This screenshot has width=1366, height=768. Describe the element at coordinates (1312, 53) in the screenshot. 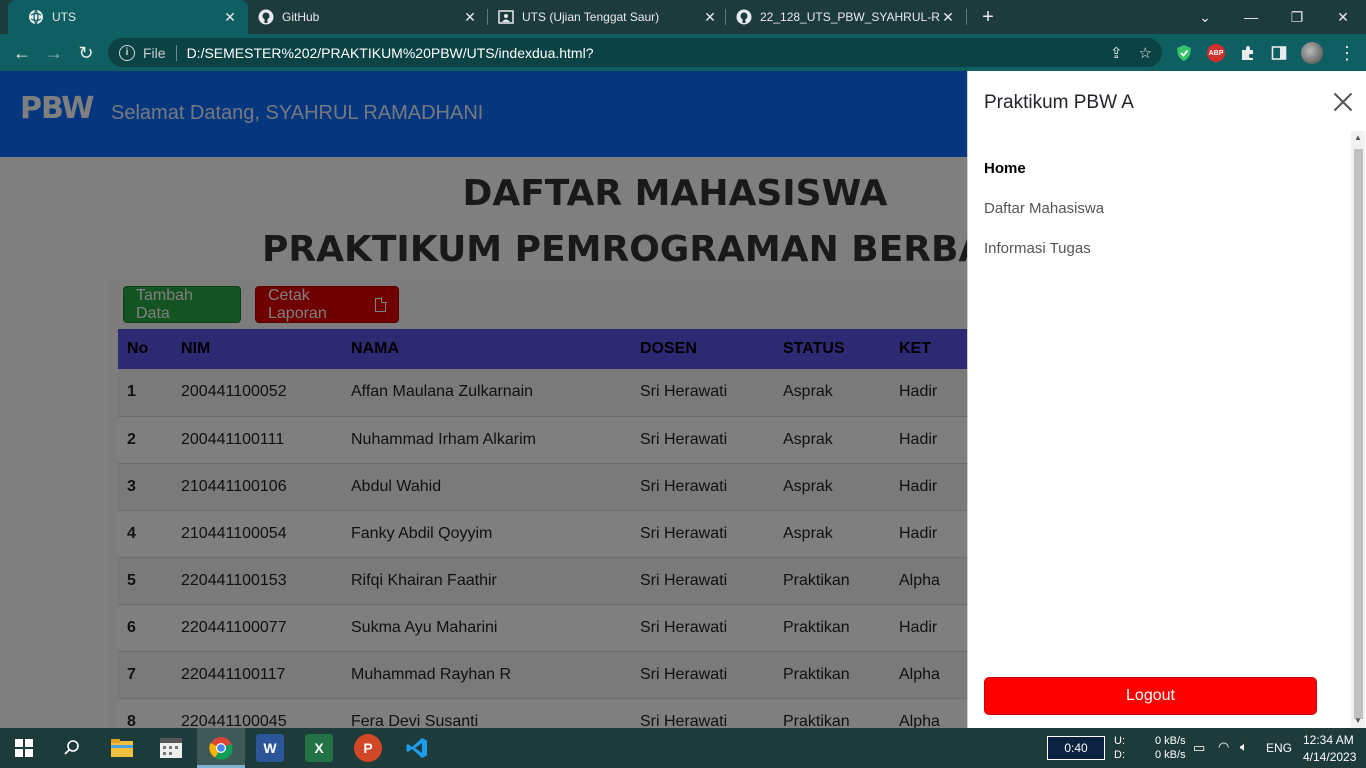

I see `profile-avatar` at that location.